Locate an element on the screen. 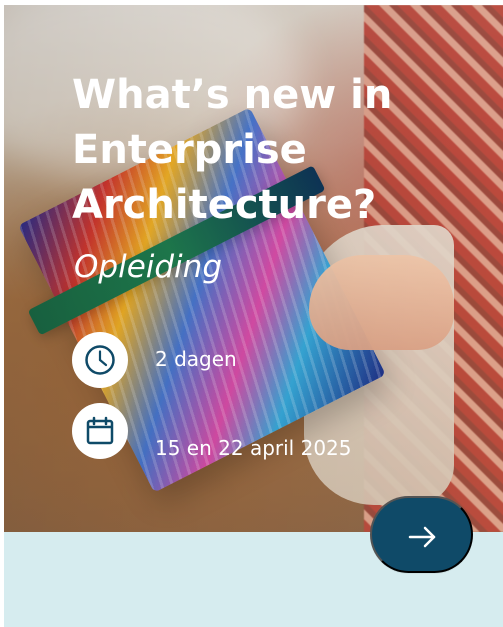  course-type: Opleiding is located at coordinates (148, 267).